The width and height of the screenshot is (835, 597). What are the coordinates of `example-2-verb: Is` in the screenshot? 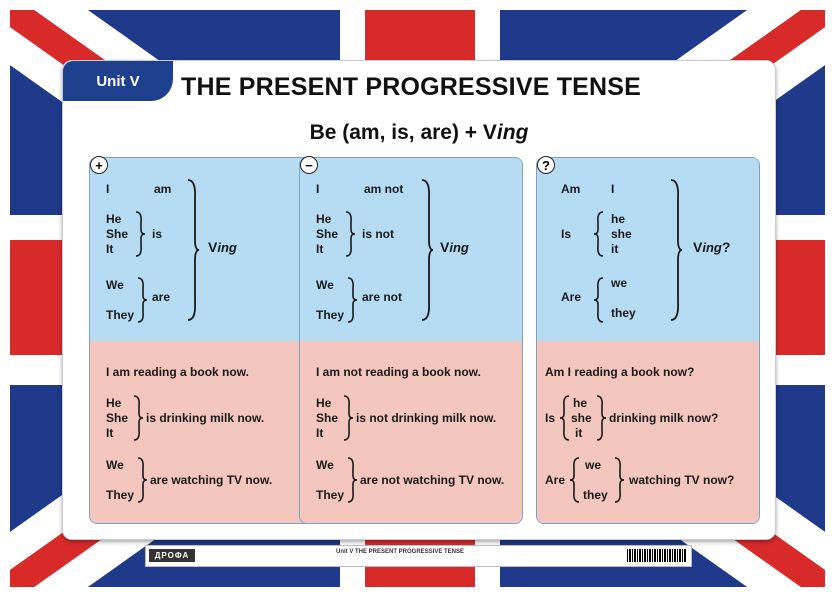 It's located at (550, 418).